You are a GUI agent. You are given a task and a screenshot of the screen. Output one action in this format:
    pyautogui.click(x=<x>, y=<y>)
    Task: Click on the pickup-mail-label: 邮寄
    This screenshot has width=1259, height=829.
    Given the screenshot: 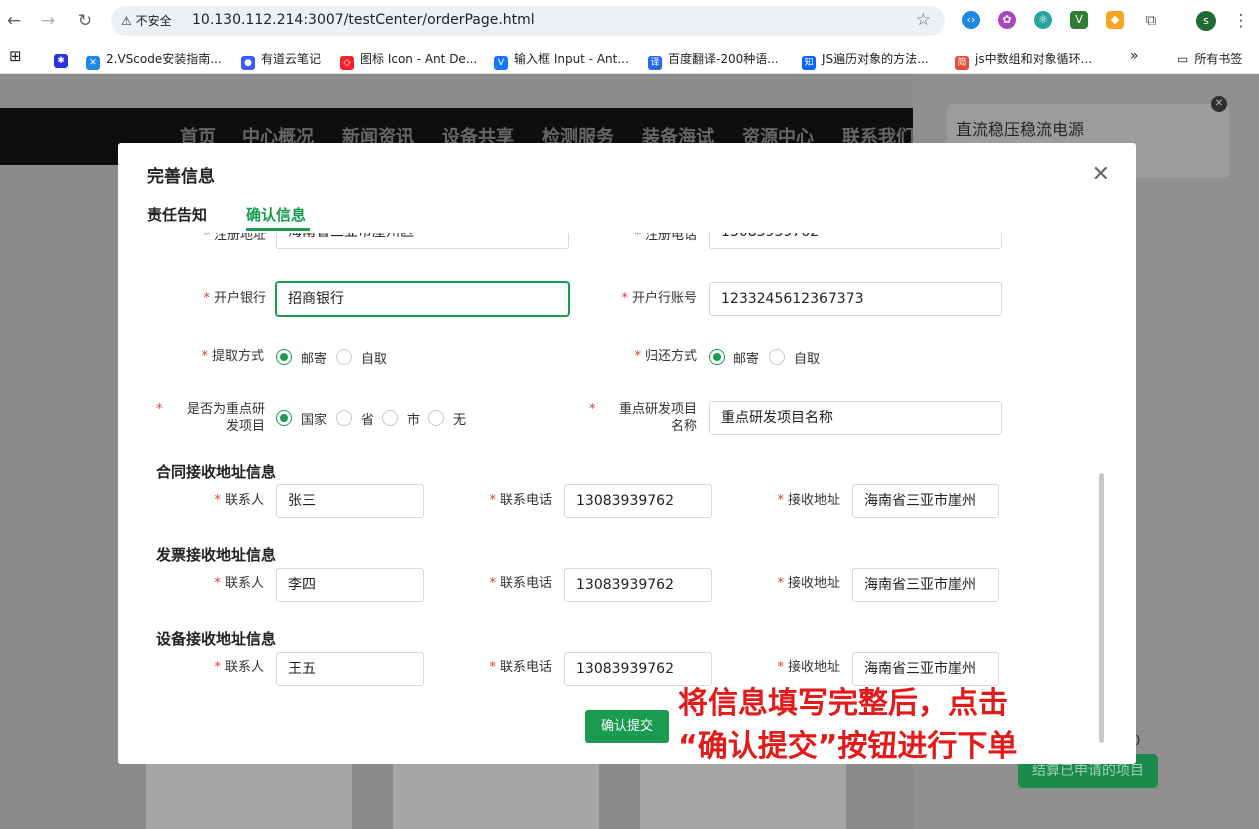 What is the action you would take?
    pyautogui.click(x=314, y=359)
    